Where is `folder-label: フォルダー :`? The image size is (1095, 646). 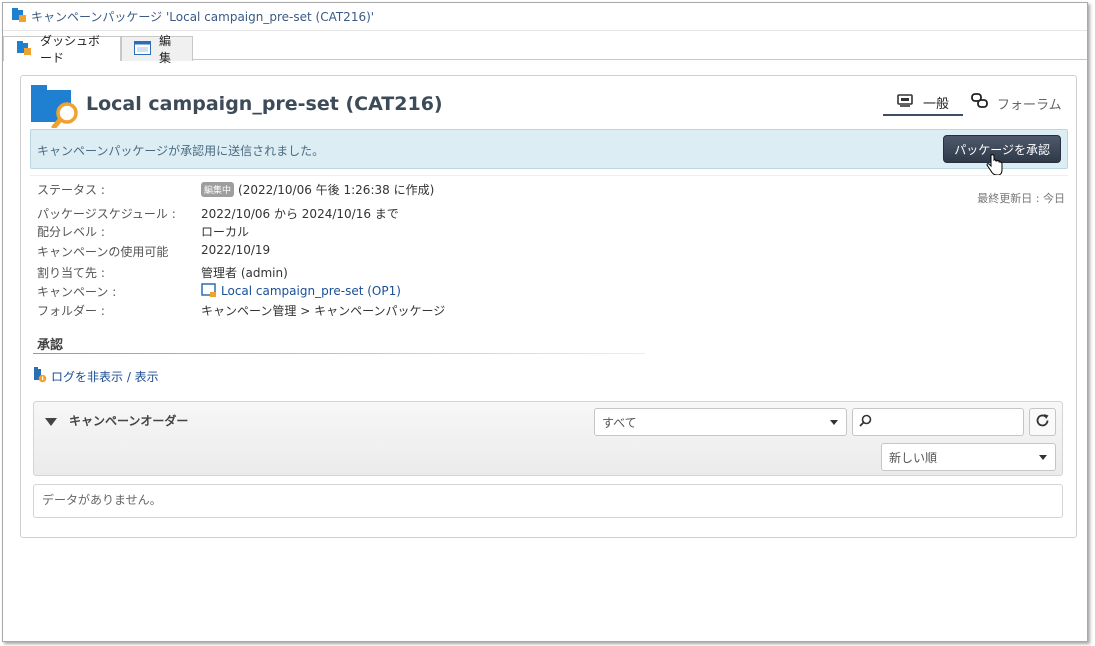 folder-label: フォルダー : is located at coordinates (71, 311).